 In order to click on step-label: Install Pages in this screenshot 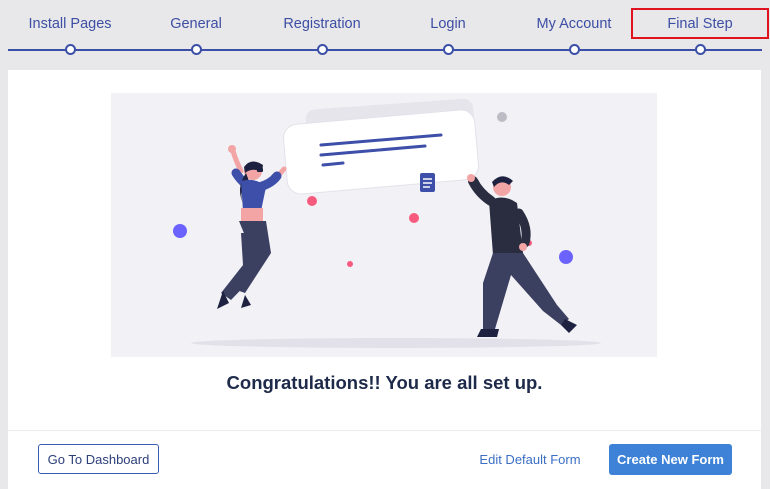, I will do `click(70, 24)`.